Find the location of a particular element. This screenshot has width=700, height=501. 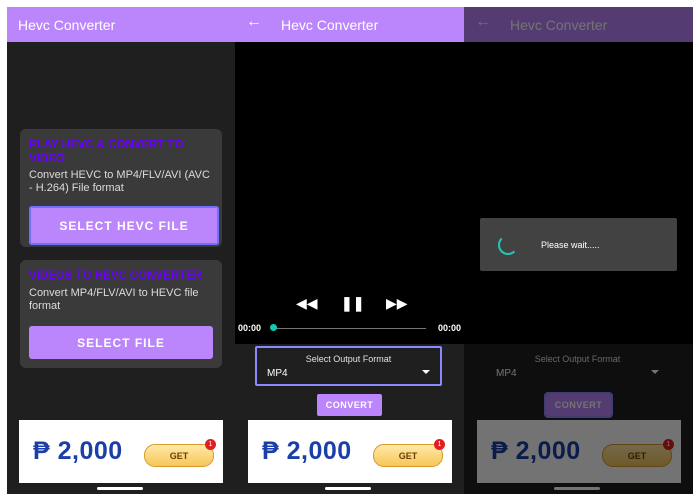

dropdown-caret-icon is located at coordinates (426, 372).